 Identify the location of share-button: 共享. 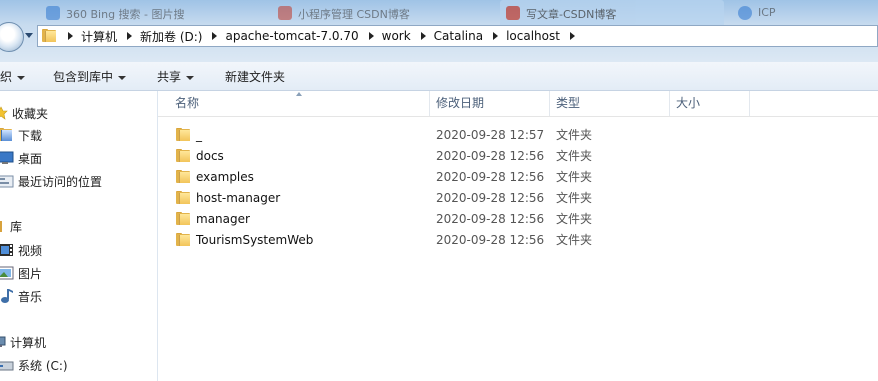
(176, 76).